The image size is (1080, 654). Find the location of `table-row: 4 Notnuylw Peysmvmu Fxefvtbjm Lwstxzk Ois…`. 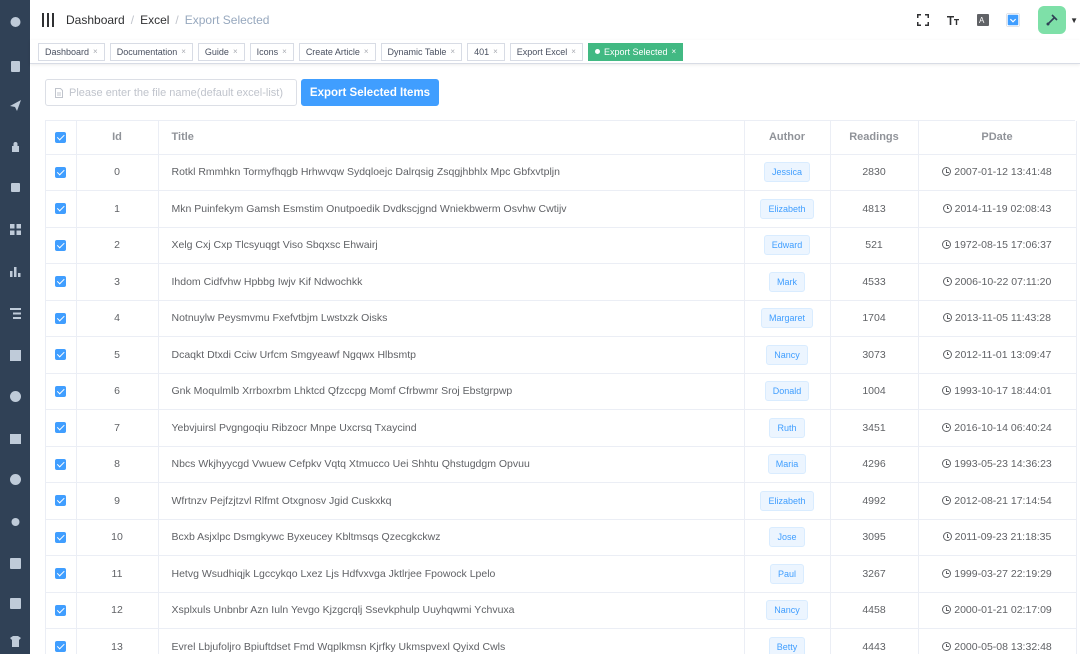

table-row: 4 Notnuylw Peysmvmu Fxefvtbjm Lwstxzk Ois… is located at coordinates (561, 318).